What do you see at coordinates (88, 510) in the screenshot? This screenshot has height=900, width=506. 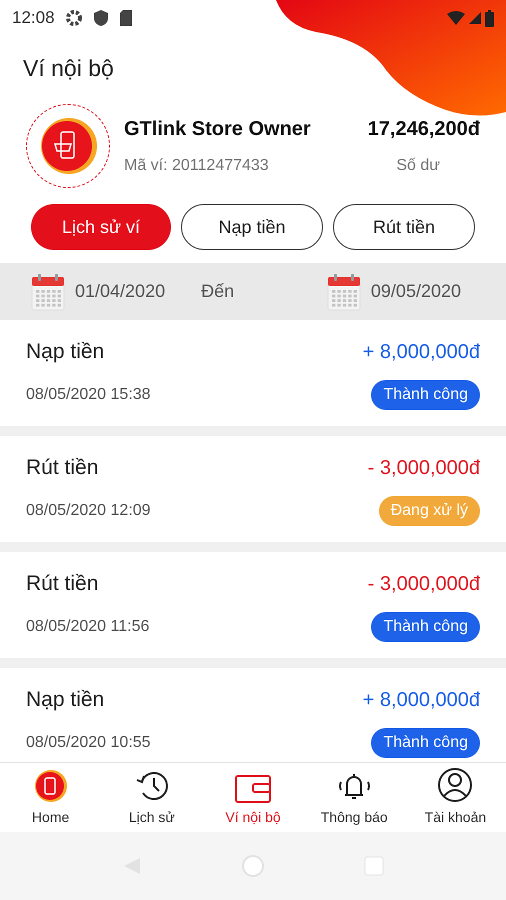 I see `transaction-time: 08/05/2020 12:09` at bounding box center [88, 510].